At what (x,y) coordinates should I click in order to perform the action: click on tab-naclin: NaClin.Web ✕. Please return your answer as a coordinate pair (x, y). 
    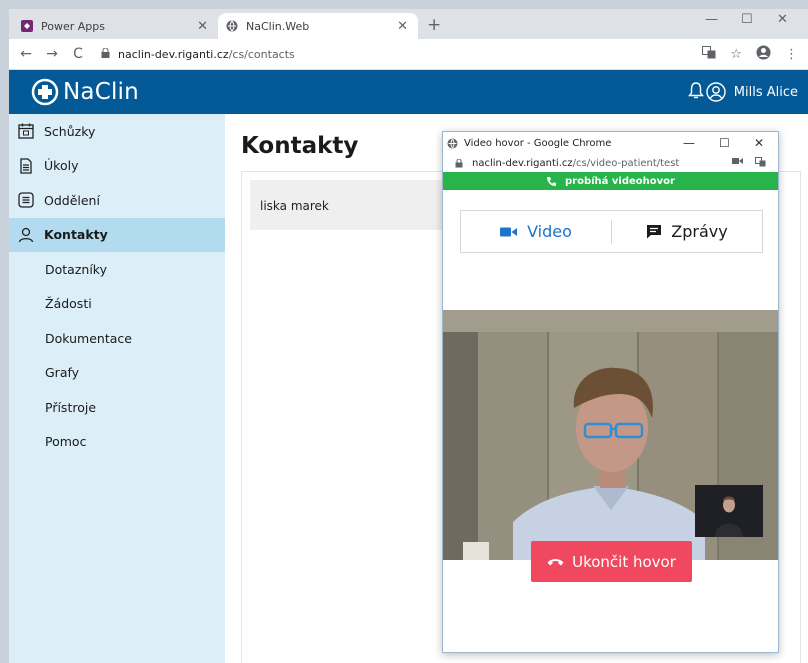
    Looking at the image, I should click on (318, 26).